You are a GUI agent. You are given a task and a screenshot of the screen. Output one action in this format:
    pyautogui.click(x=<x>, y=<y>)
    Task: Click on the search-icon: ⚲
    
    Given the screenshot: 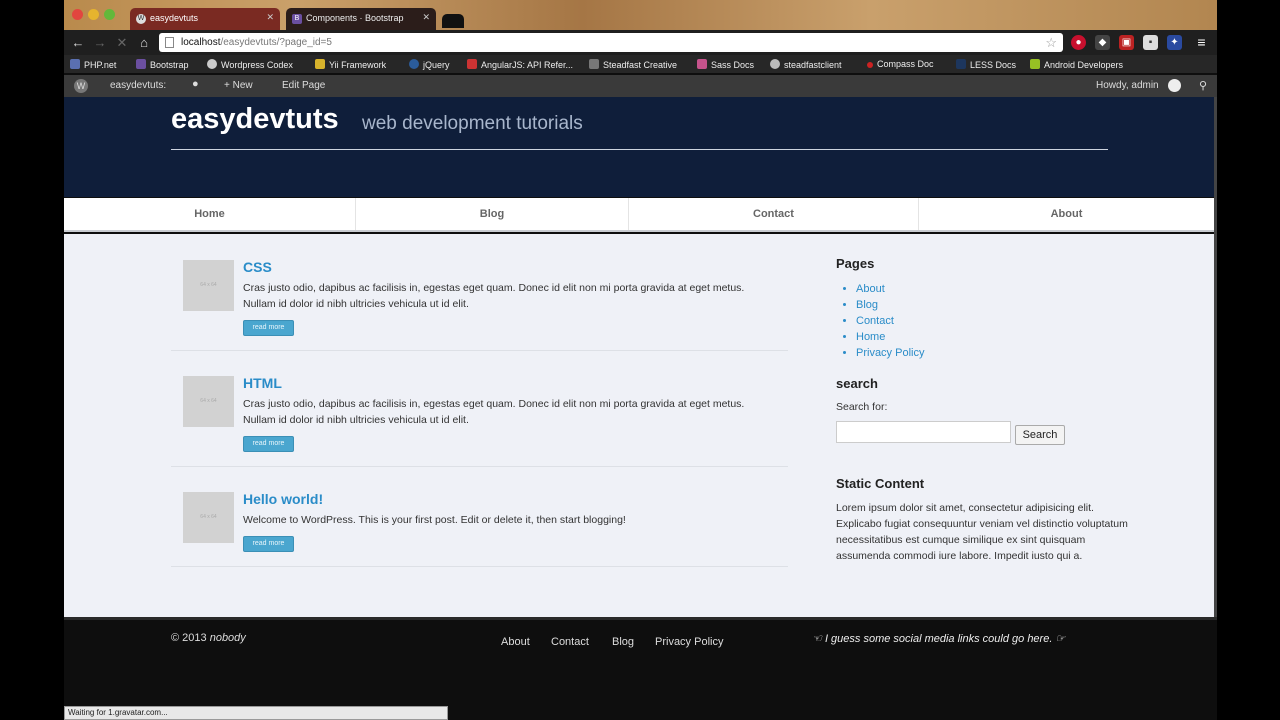 What is the action you would take?
    pyautogui.click(x=1203, y=85)
    